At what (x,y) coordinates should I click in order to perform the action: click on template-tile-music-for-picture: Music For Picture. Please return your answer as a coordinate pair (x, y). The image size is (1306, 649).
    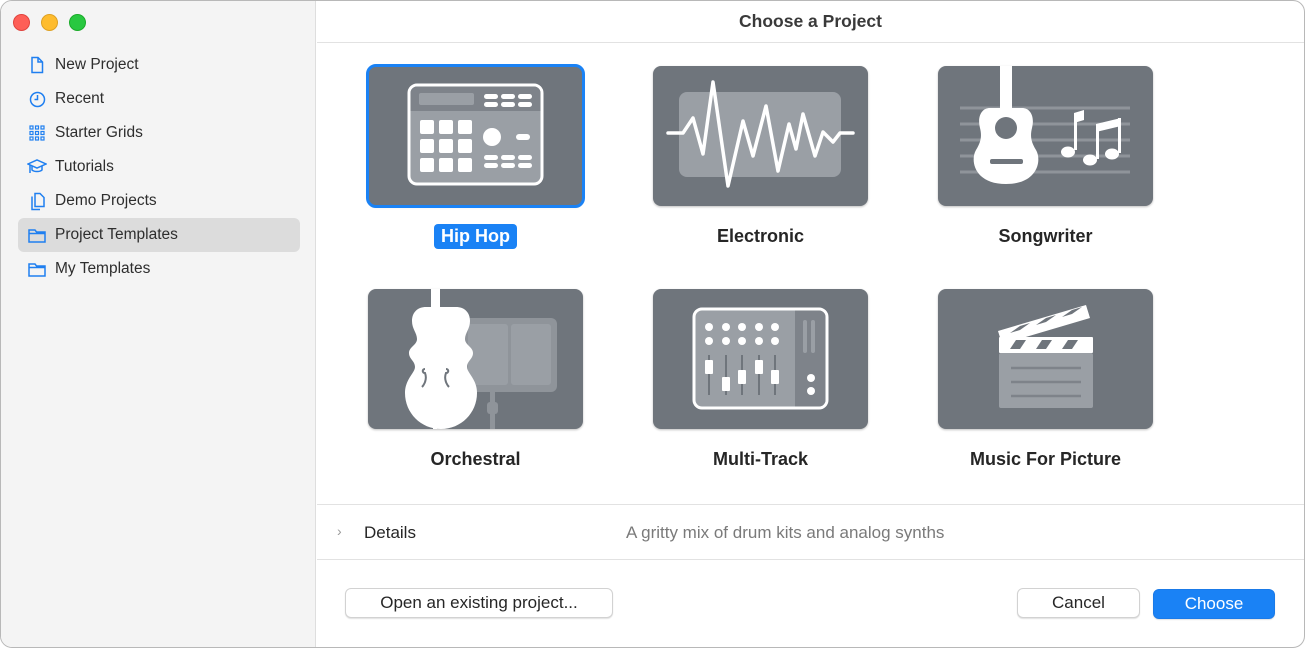
    Looking at the image, I should click on (1045, 380).